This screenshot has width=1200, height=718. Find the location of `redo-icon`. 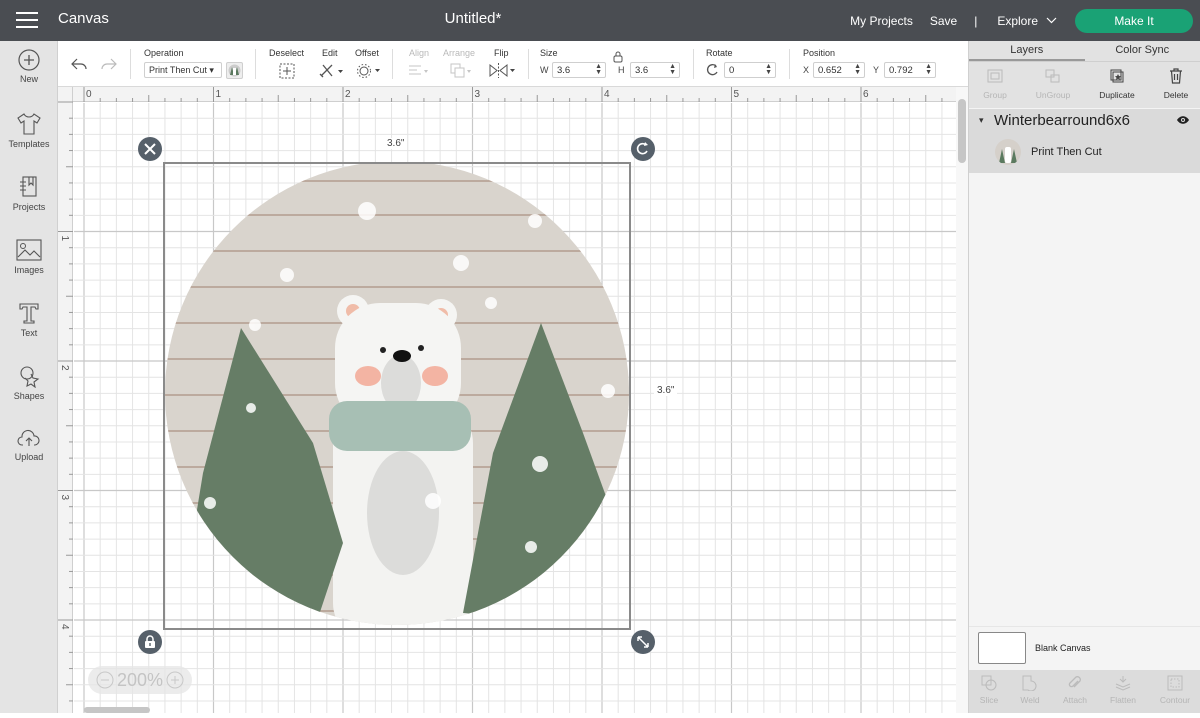

redo-icon is located at coordinates (109, 64).